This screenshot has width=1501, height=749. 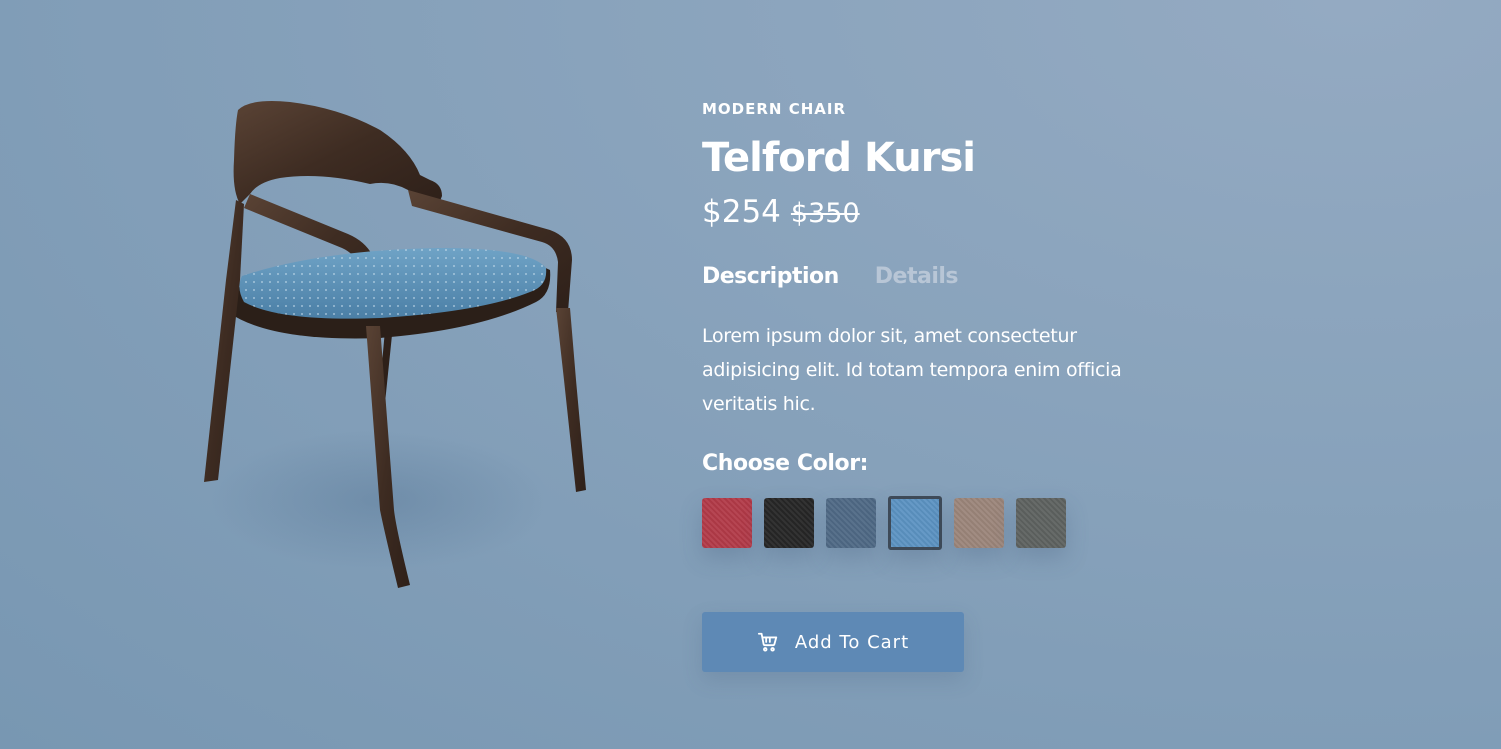 I want to click on original-price: $350, so click(x=825, y=213).